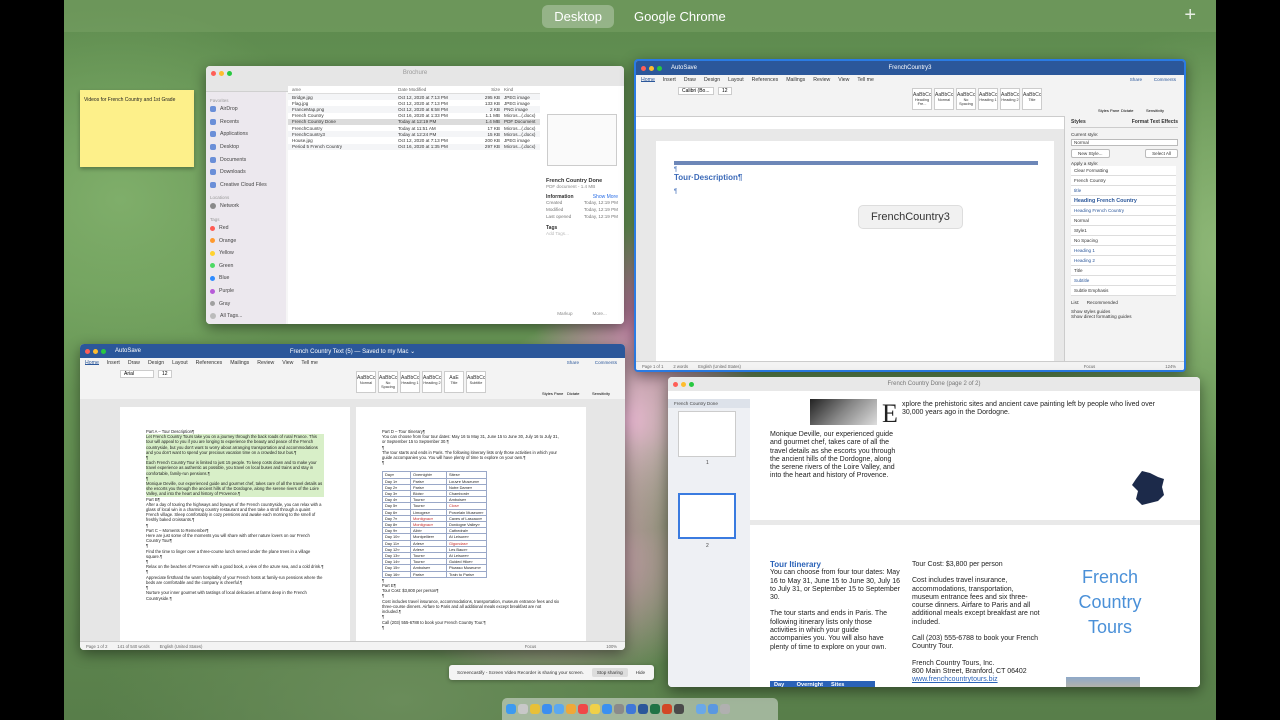  Describe the element at coordinates (522, 89) in the screenshot. I see `column-kind: Kind` at that location.